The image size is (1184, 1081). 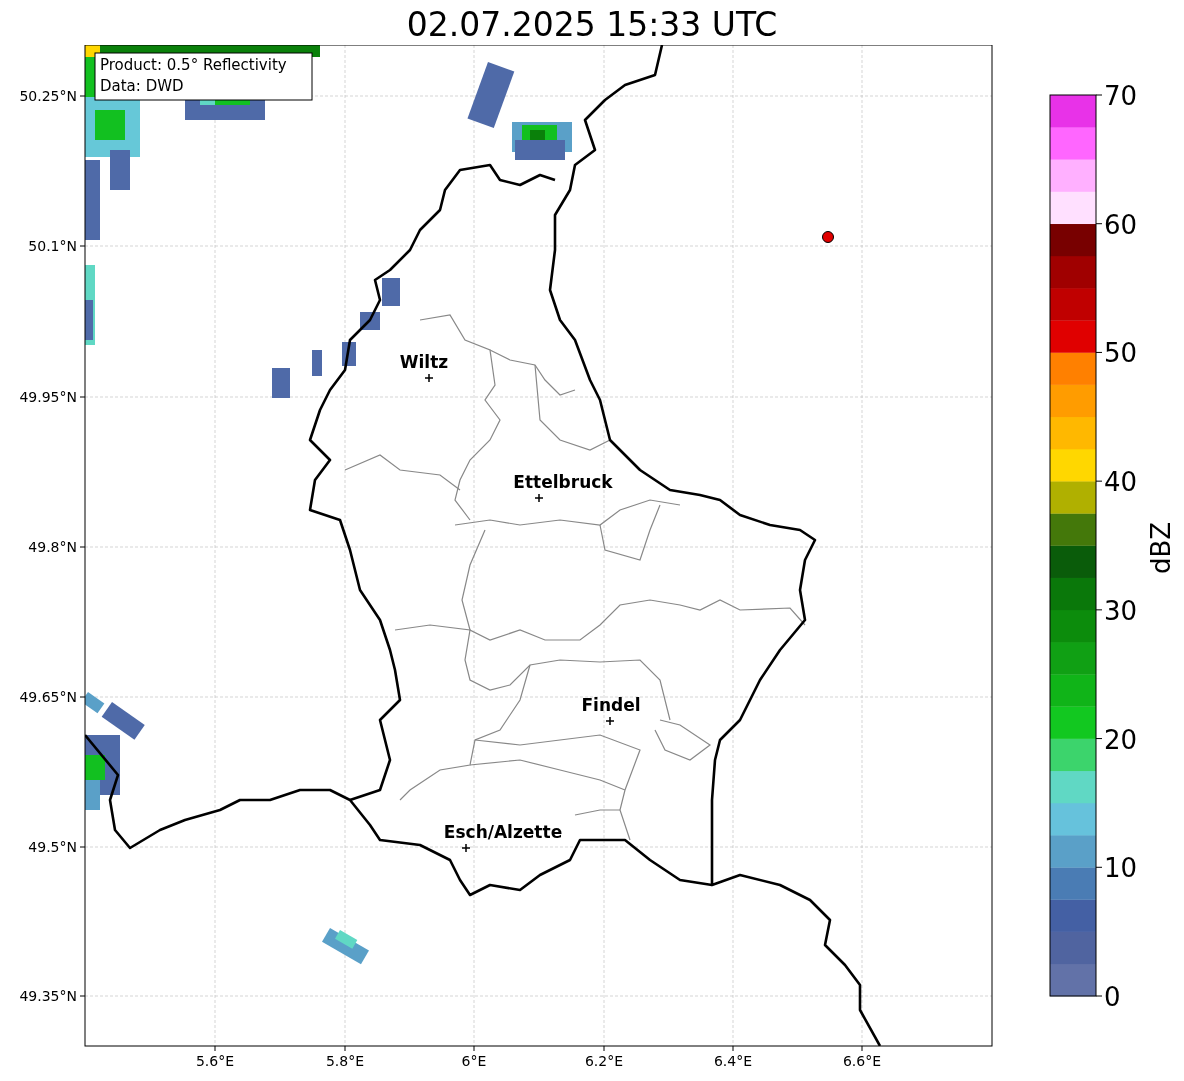 I want to click on colorbar-tick-label: 0, so click(x=1112, y=997).